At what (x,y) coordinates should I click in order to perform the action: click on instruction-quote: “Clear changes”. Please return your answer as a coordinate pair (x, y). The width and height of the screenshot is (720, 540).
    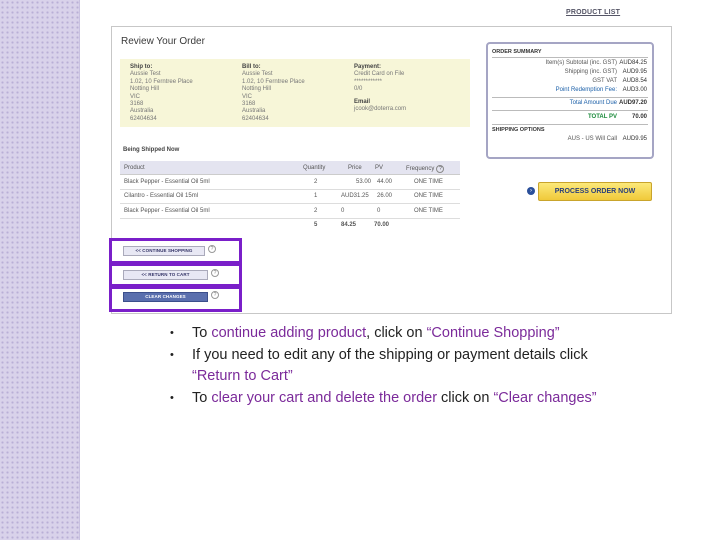
    Looking at the image, I should click on (545, 397).